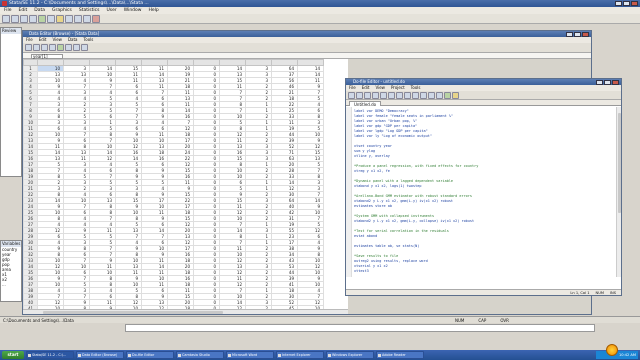 The width and height of the screenshot is (640, 360). What do you see at coordinates (439, 95) in the screenshot?
I see `outdent-icon` at bounding box center [439, 95].